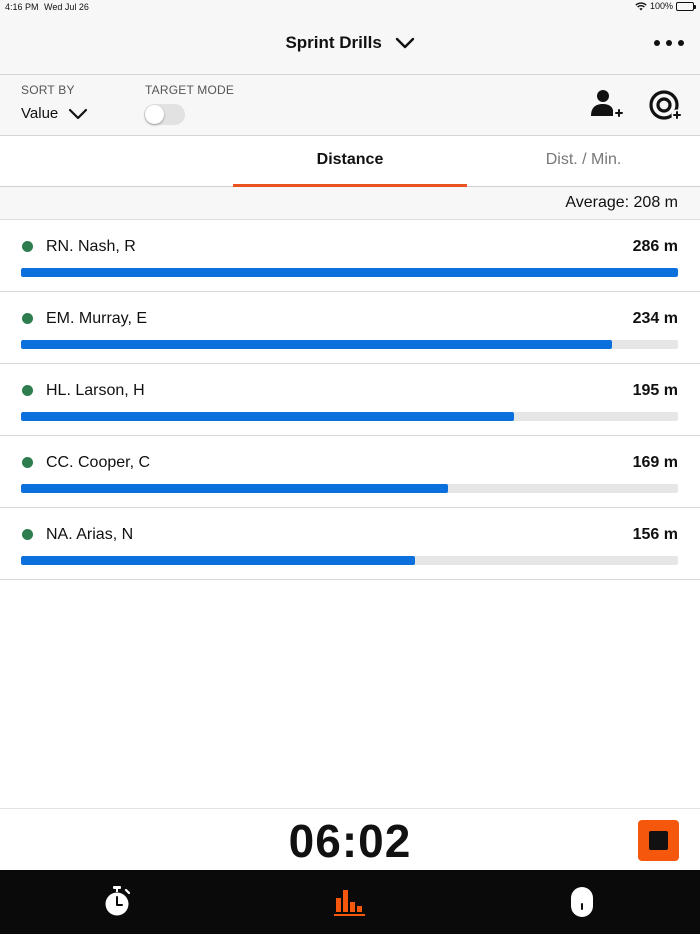 The height and width of the screenshot is (934, 700). Describe the element at coordinates (686, 6) in the screenshot. I see `battery-icon` at that location.